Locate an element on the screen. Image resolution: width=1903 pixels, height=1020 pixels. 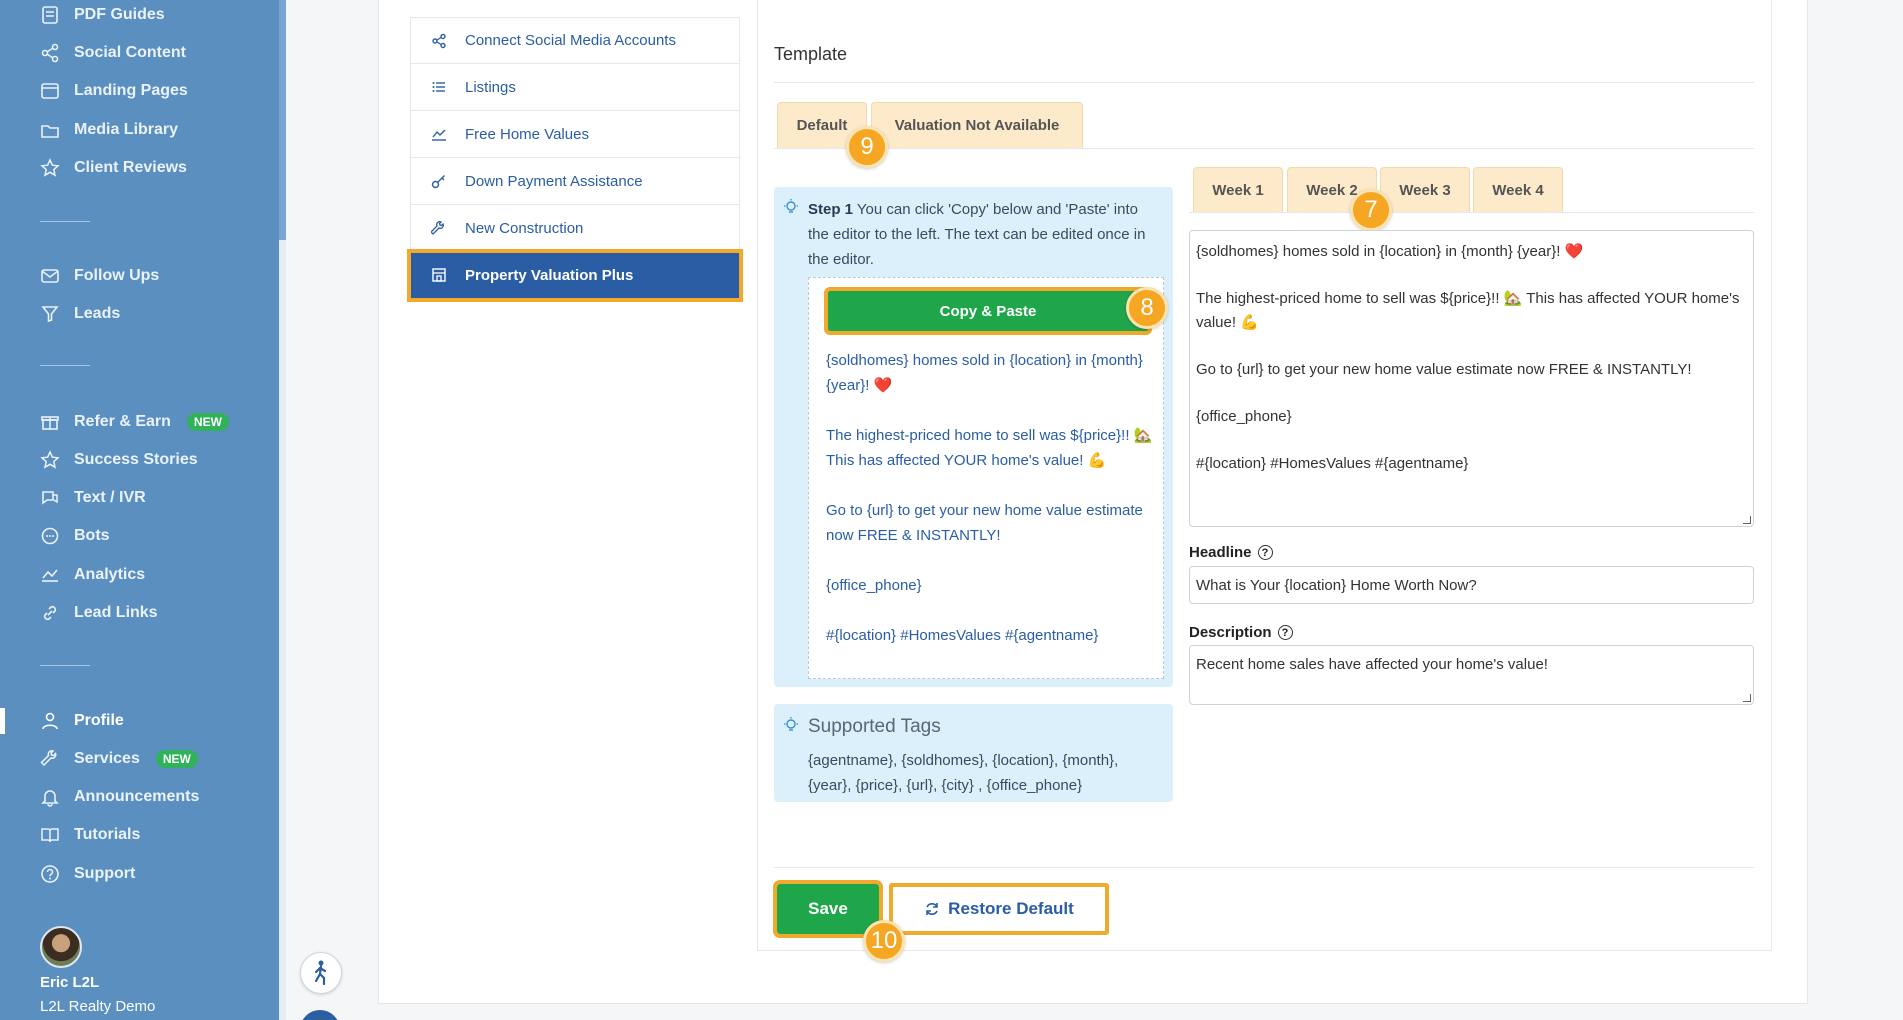
sidebar-item-media-library: Media Library is located at coordinates (109, 130).